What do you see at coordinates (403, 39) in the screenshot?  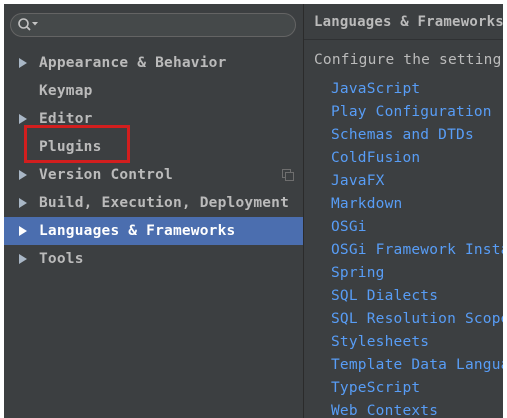 I see `title-divider` at bounding box center [403, 39].